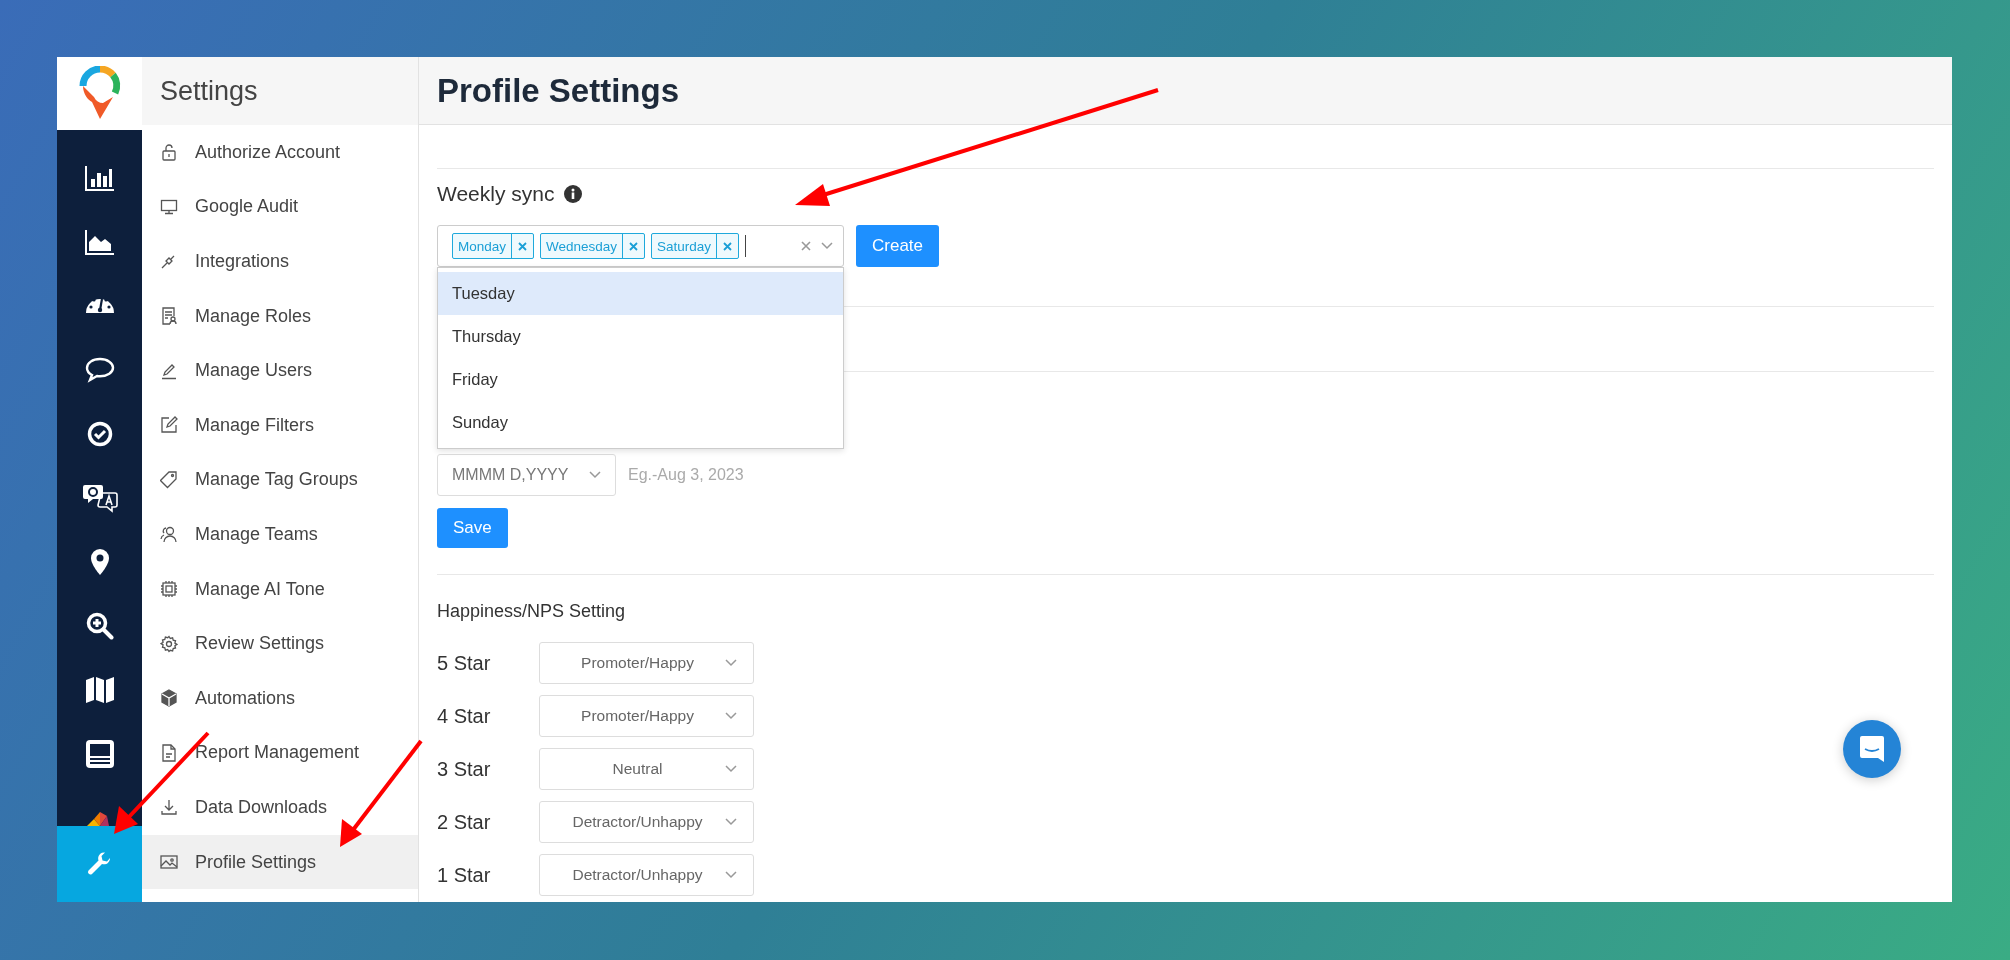  Describe the element at coordinates (99, 306) in the screenshot. I see `gauge-icon` at that location.